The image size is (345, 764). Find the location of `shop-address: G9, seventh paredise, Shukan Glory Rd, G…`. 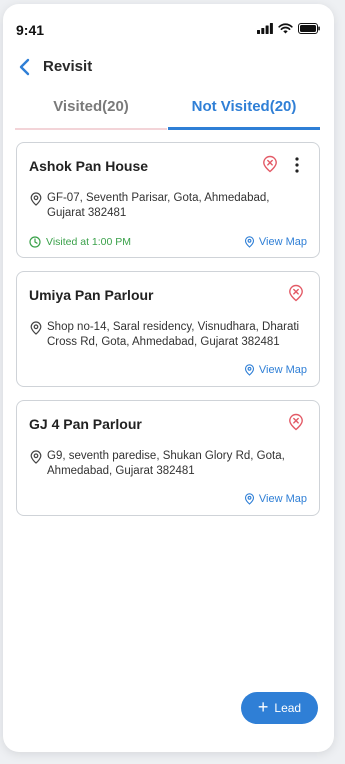

shop-address: G9, seventh paredise, Shukan Glory Rd, G… is located at coordinates (166, 463).